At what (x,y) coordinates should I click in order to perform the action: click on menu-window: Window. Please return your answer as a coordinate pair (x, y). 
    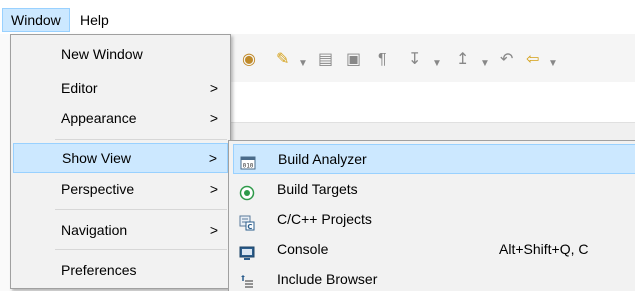
    Looking at the image, I should click on (36, 20).